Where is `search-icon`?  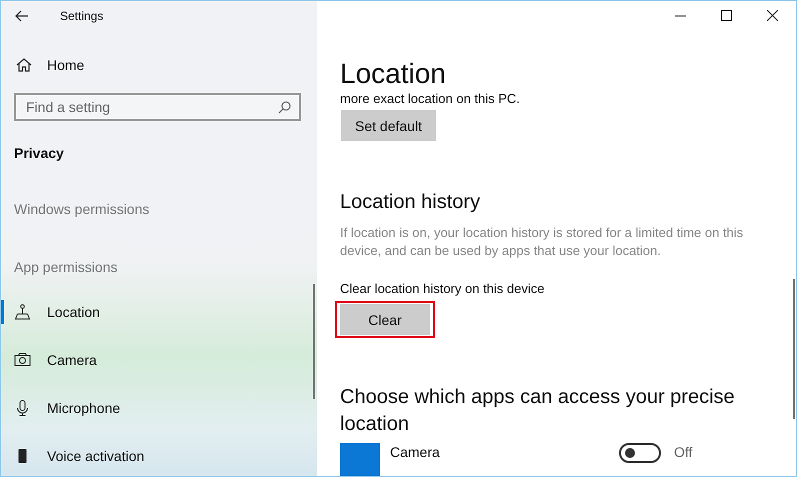
search-icon is located at coordinates (284, 107).